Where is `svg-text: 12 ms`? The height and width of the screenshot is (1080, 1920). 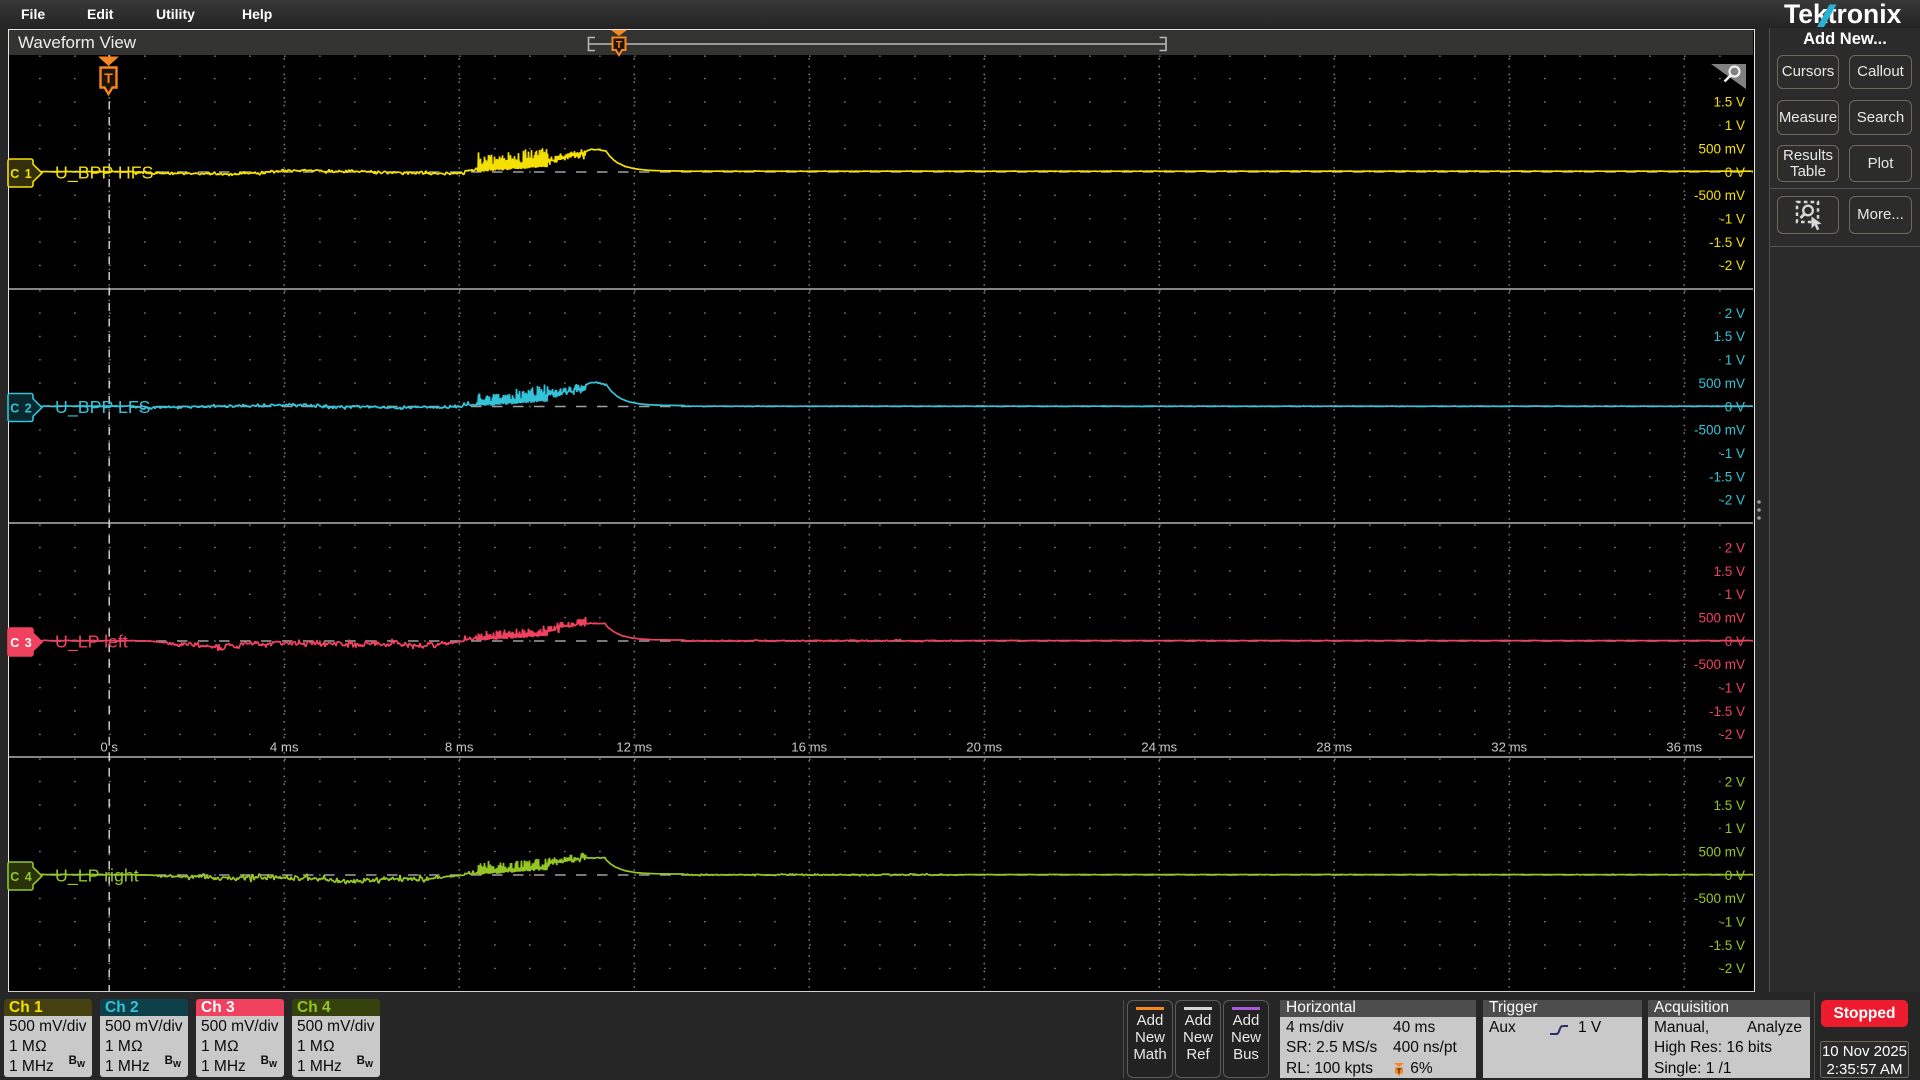
svg-text: 12 ms is located at coordinates (634, 747).